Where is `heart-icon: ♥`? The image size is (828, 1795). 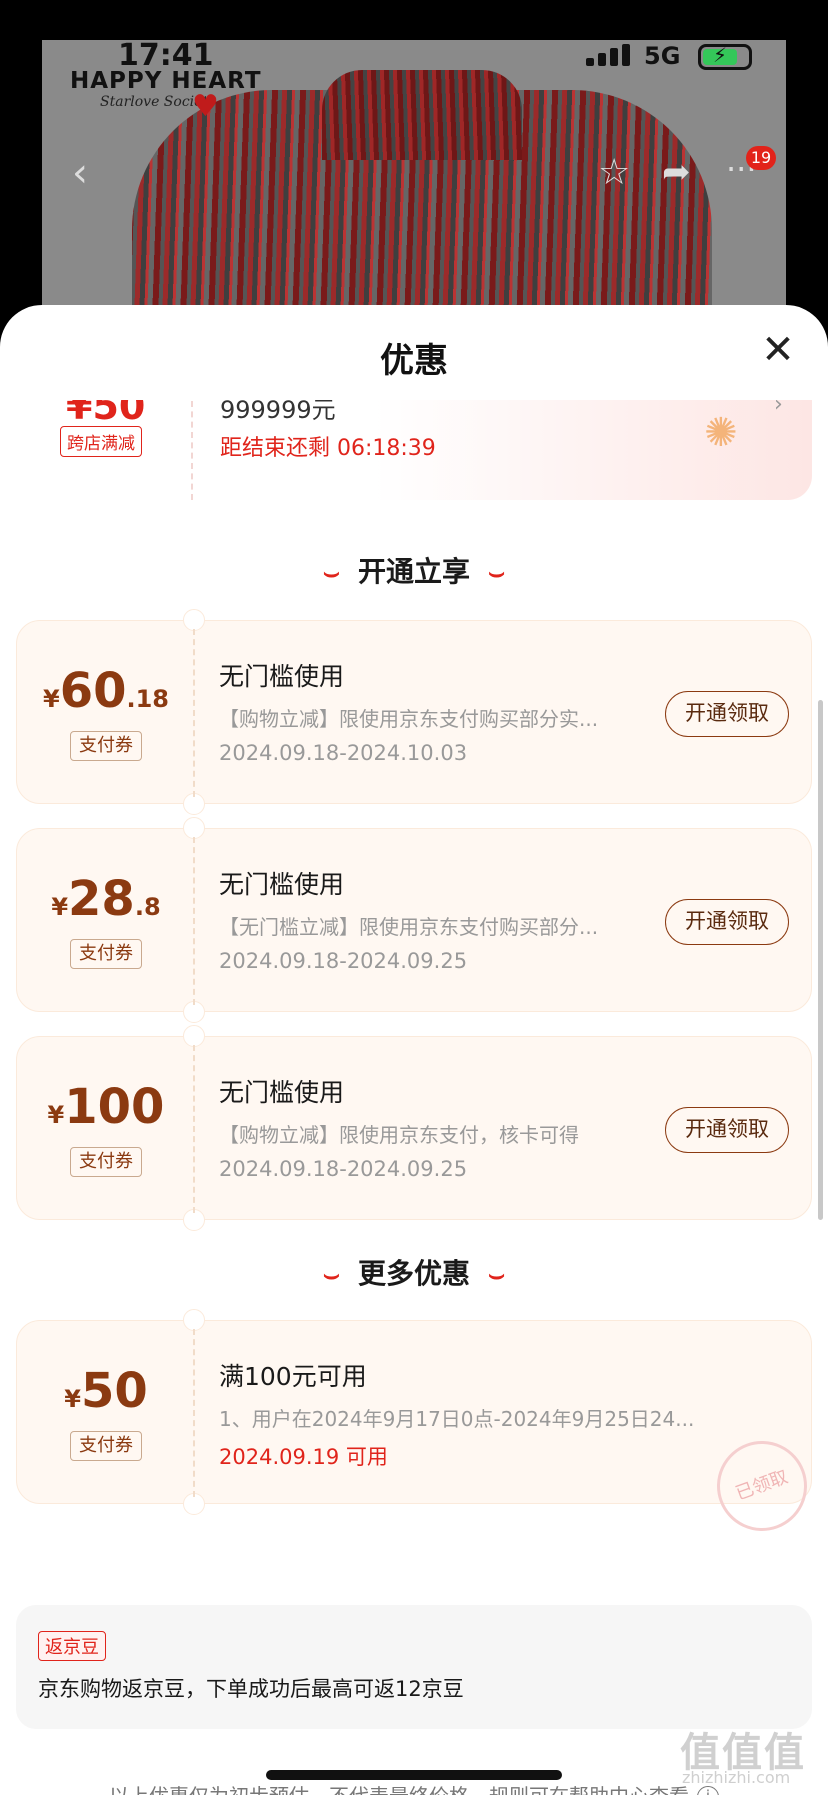 heart-icon: ♥ is located at coordinates (205, 106).